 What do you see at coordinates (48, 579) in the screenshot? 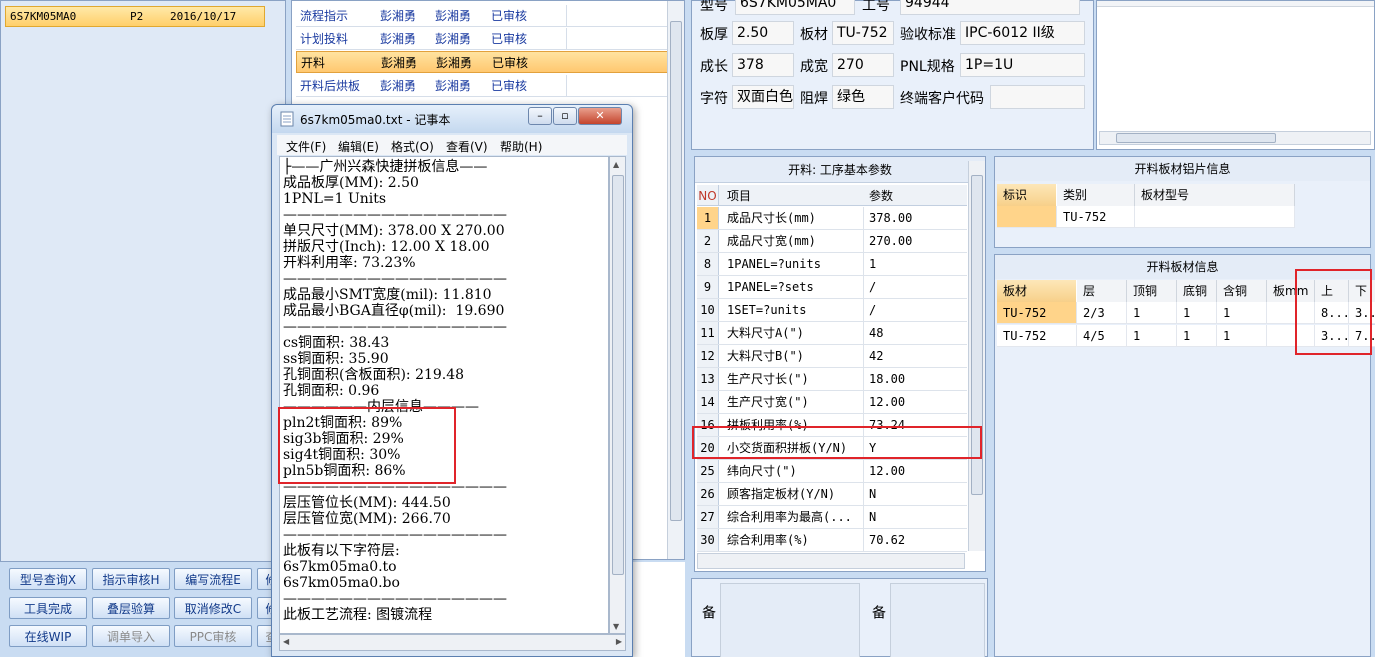
I see `model-query-button: 型号查询X` at bounding box center [48, 579].